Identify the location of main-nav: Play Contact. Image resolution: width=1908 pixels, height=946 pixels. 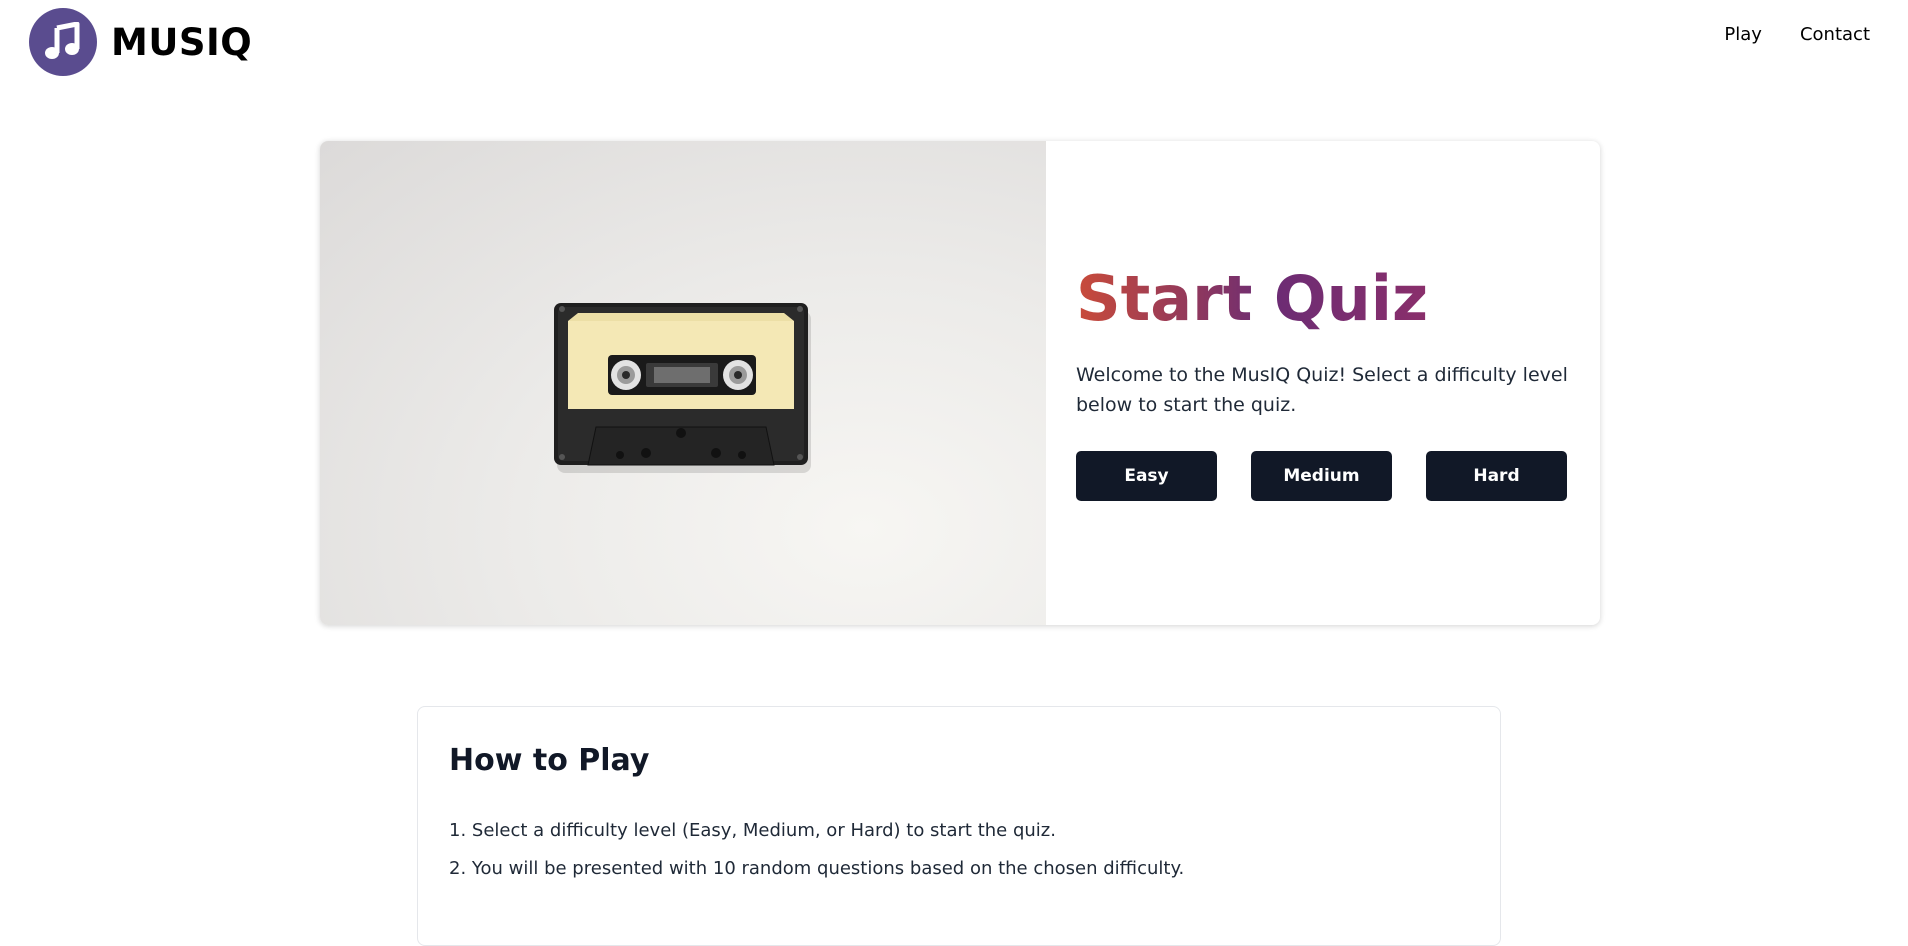
(1797, 34).